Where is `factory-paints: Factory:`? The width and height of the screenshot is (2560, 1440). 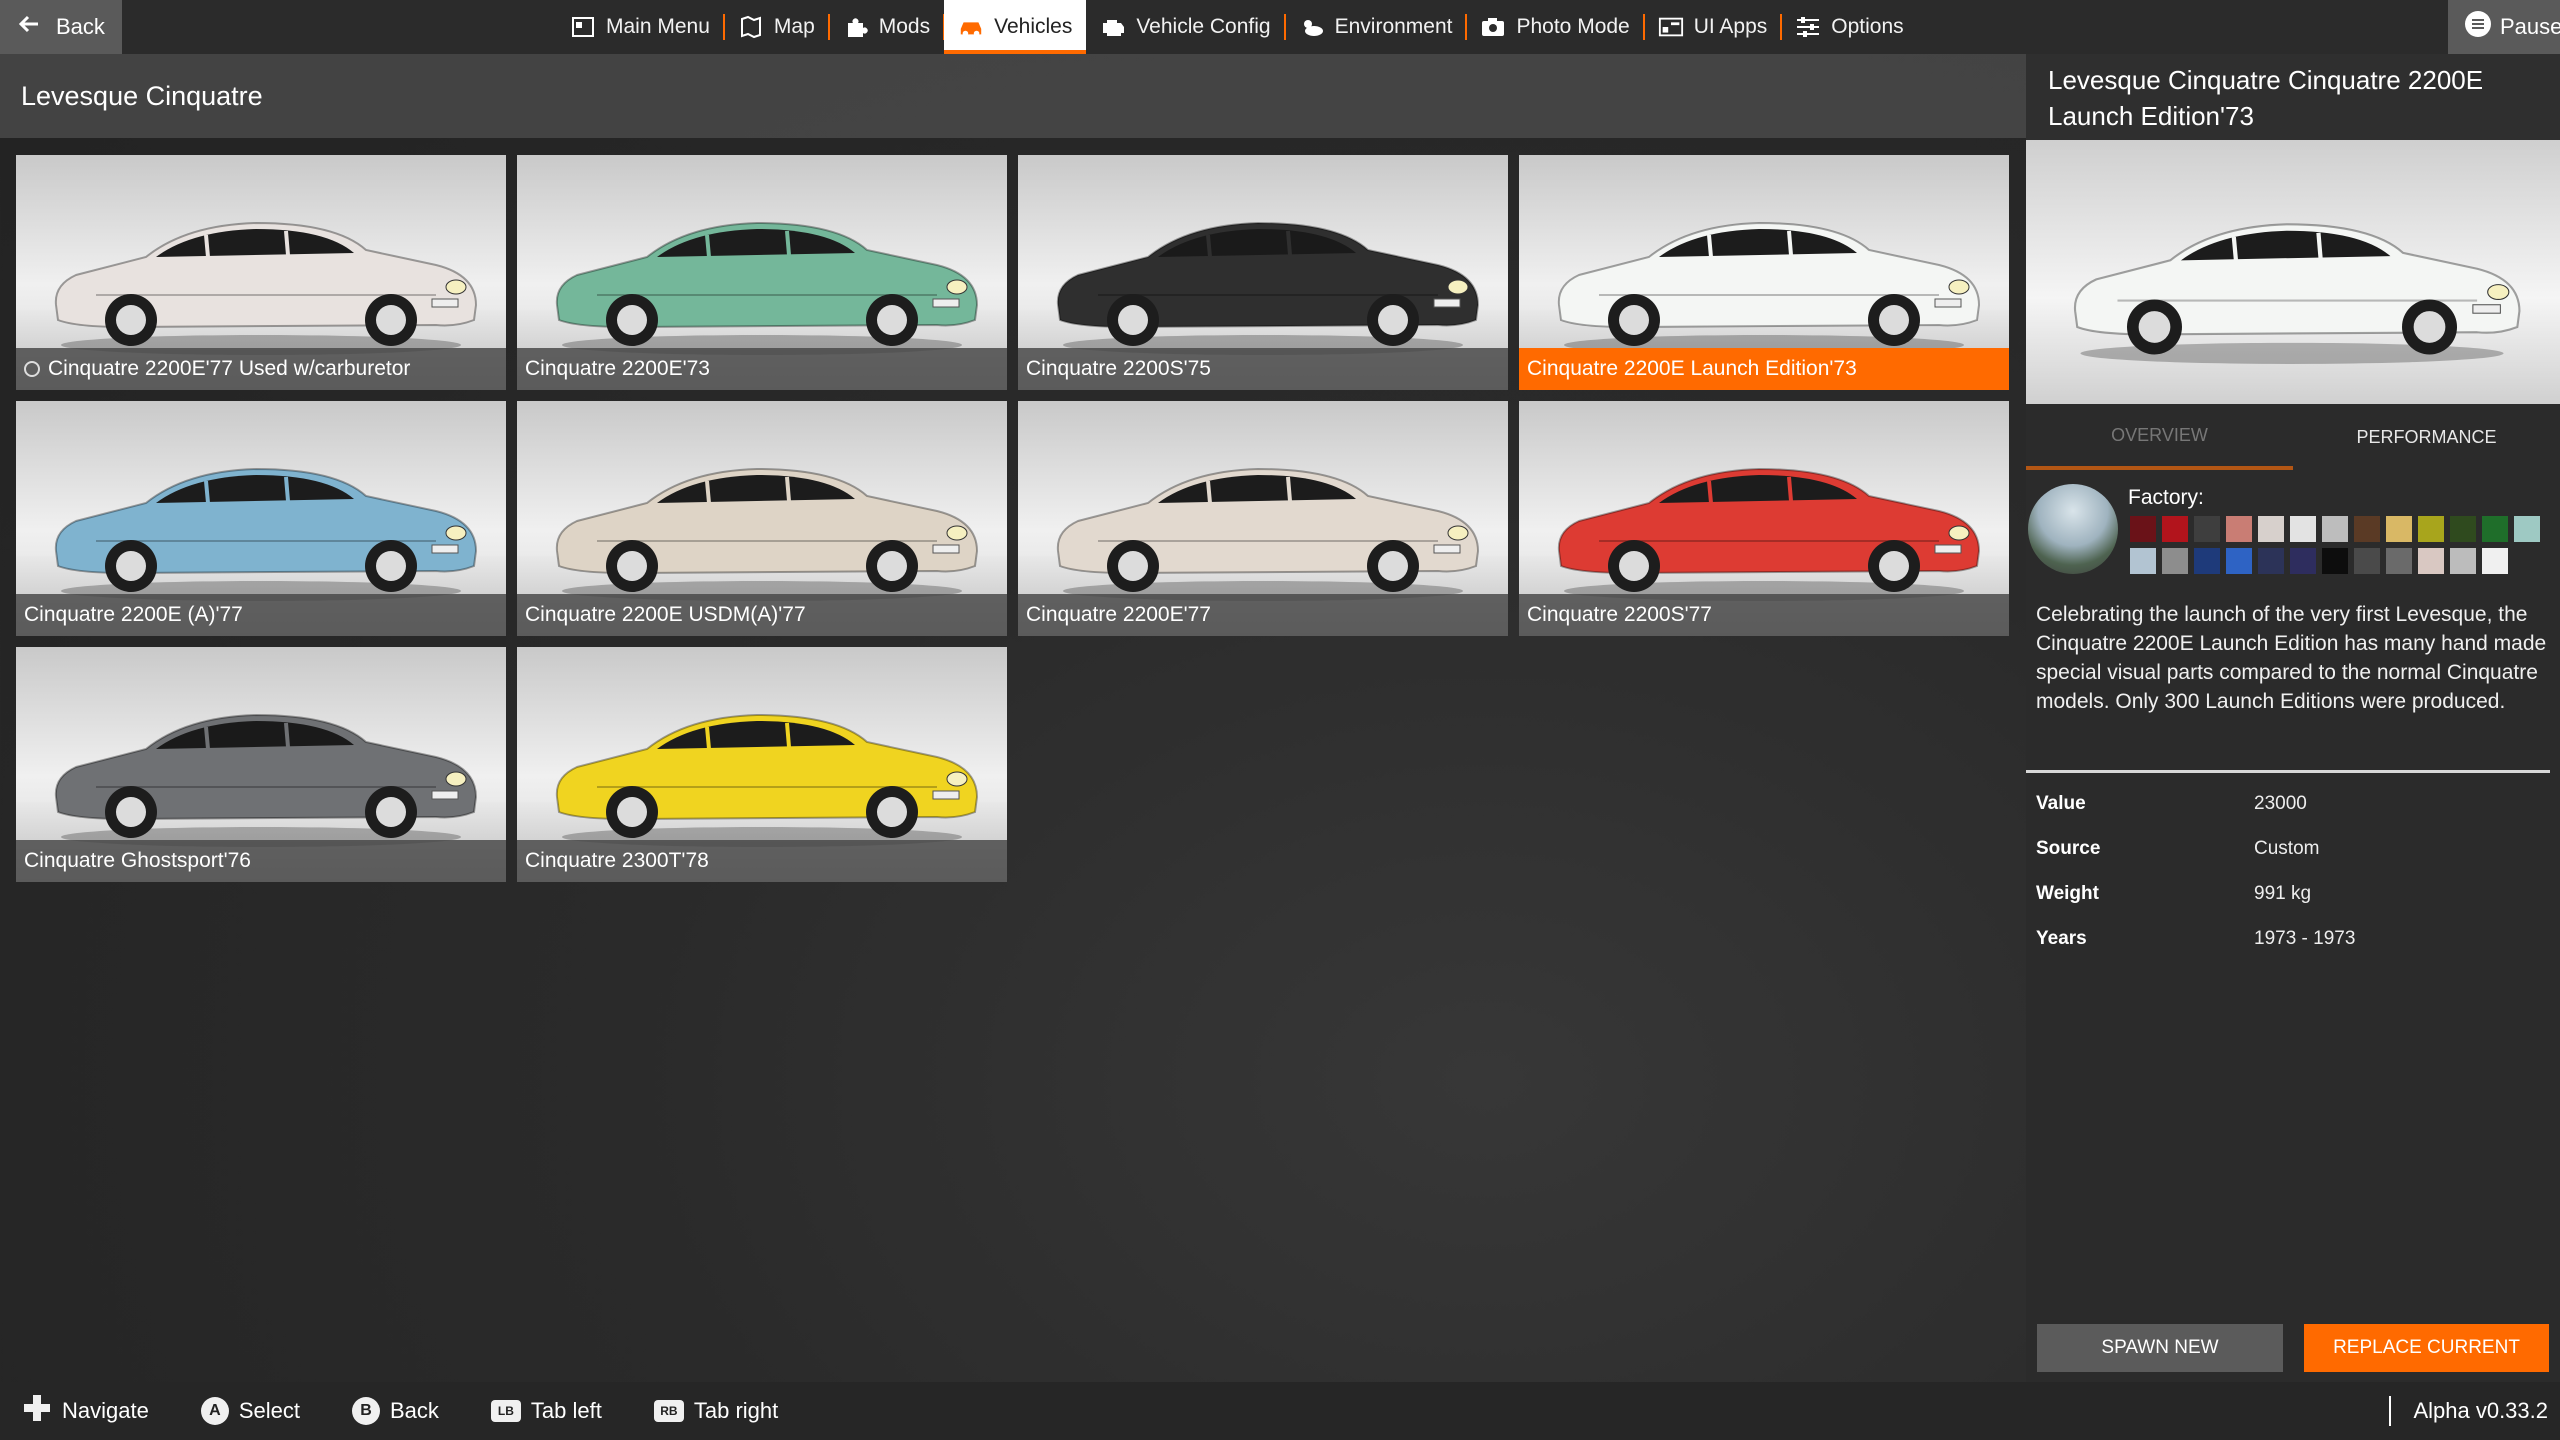 factory-paints: Factory: is located at coordinates (2293, 525).